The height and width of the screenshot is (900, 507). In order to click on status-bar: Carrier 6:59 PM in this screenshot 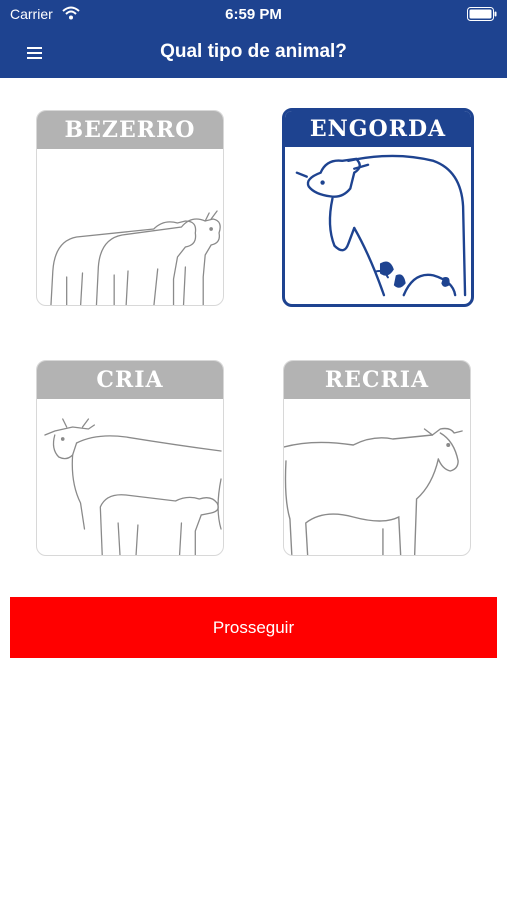, I will do `click(253, 14)`.